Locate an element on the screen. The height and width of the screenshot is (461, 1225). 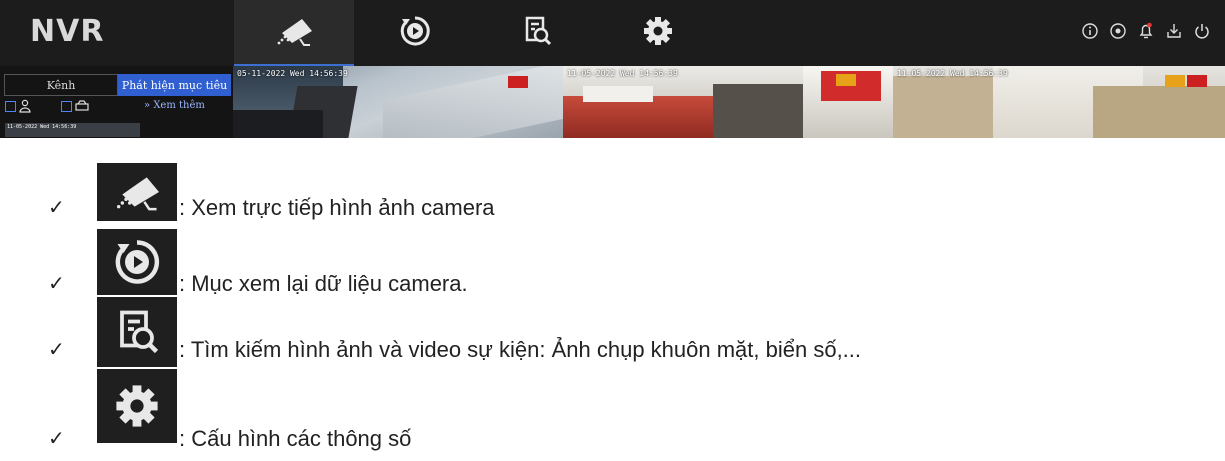
download-icon is located at coordinates (1174, 31).